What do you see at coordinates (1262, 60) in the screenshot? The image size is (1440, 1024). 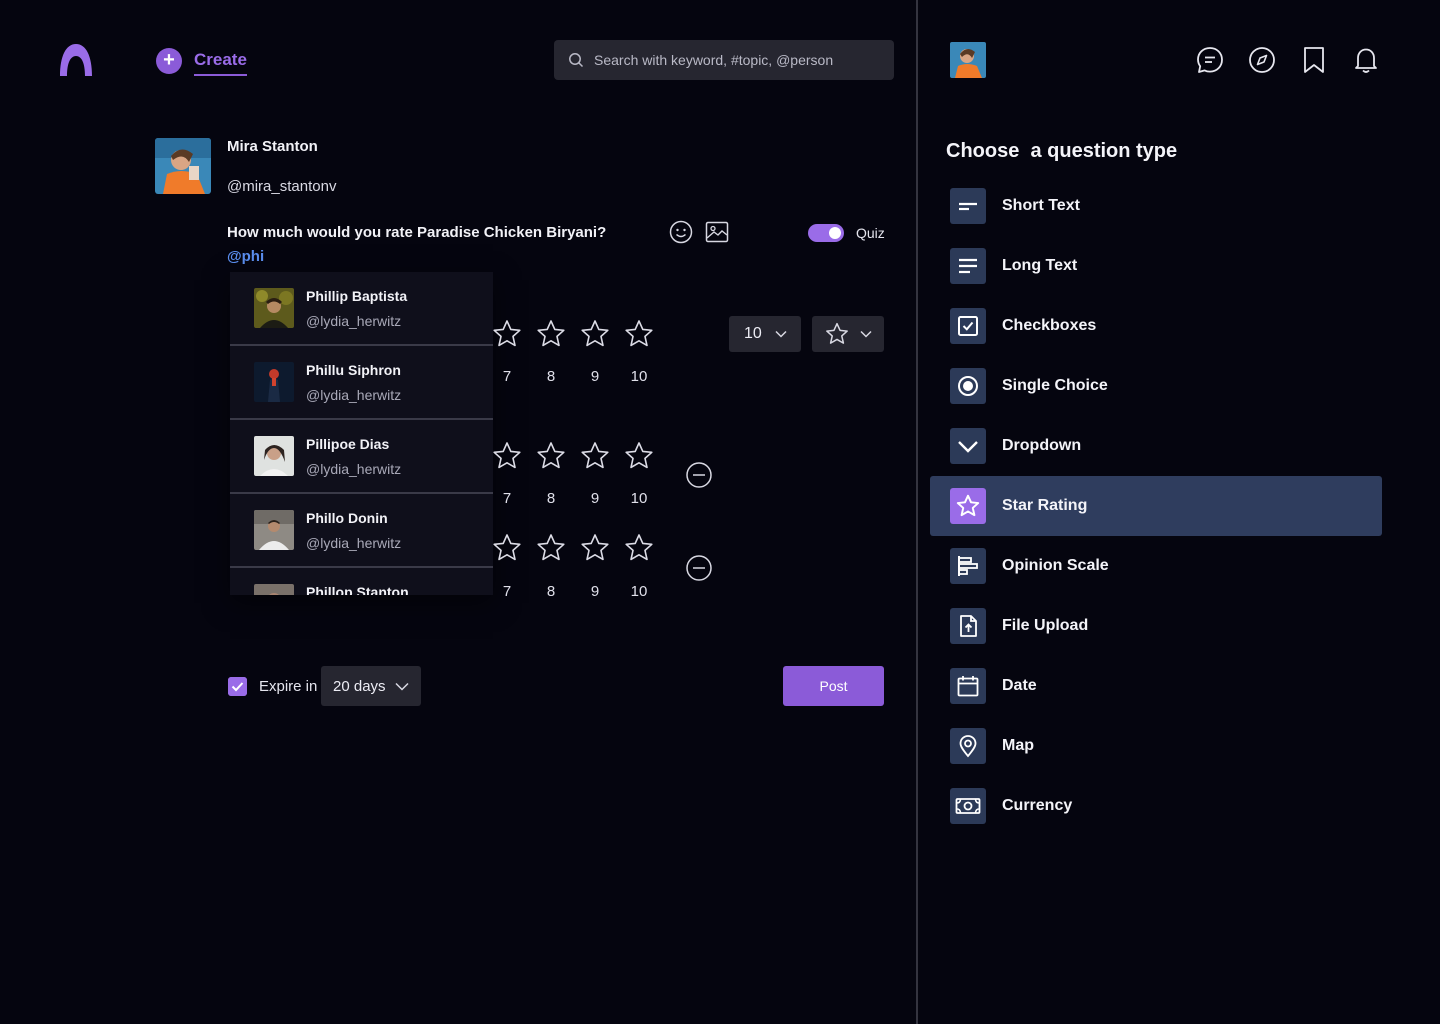 I see `compass-icon` at bounding box center [1262, 60].